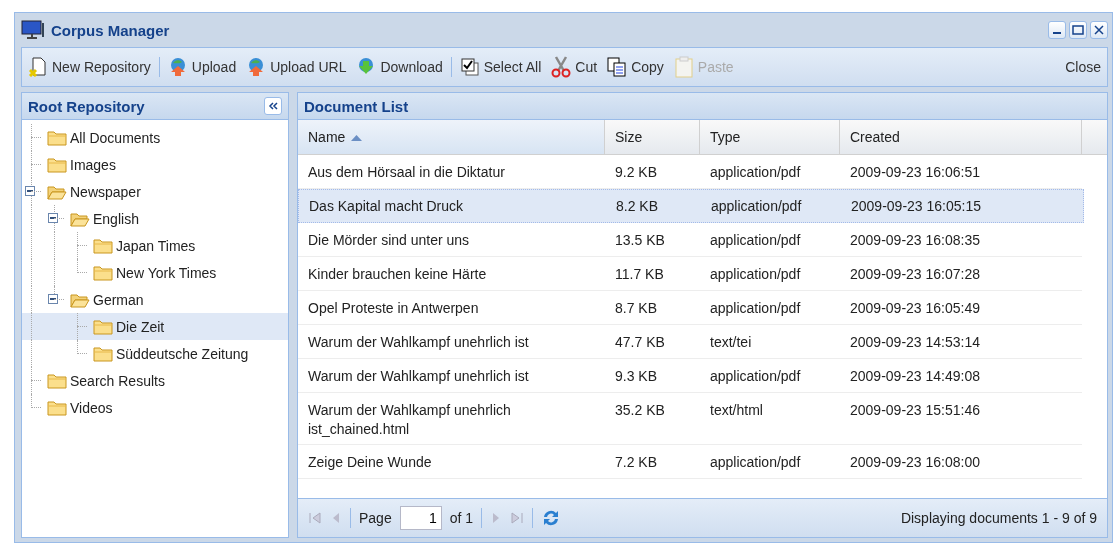 The height and width of the screenshot is (543, 1113). I want to click on tree-item: Japan Times, so click(144, 245).